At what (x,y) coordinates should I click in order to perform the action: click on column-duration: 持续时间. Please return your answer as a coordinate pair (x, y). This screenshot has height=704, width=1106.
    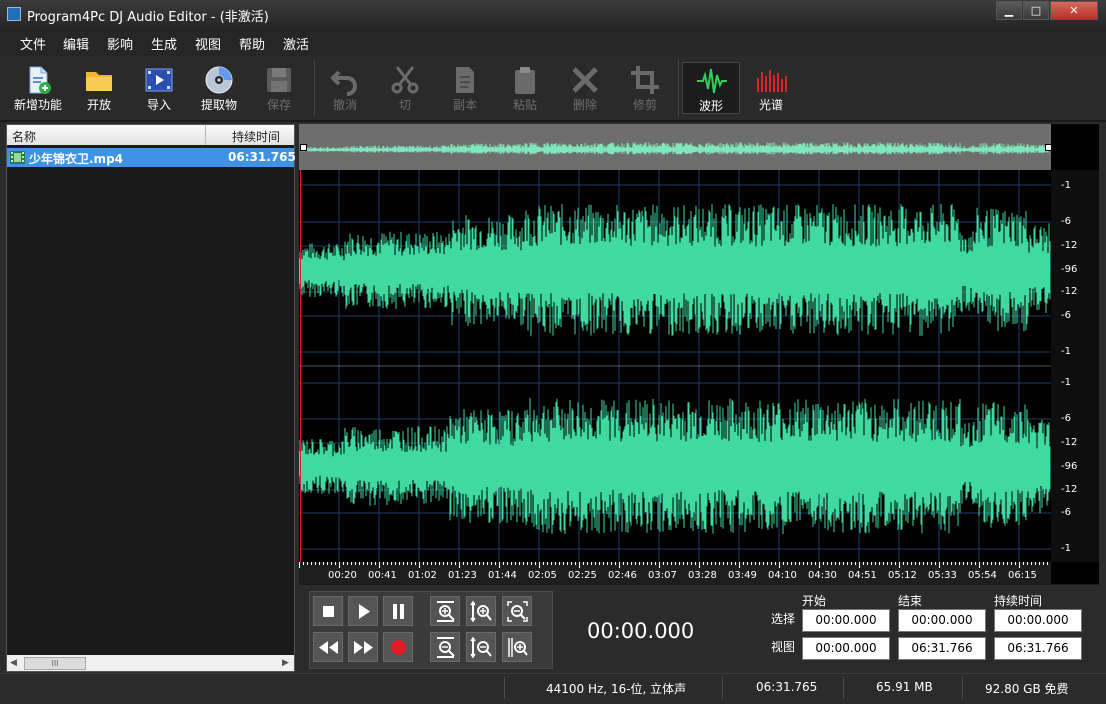
    Looking at the image, I should click on (256, 136).